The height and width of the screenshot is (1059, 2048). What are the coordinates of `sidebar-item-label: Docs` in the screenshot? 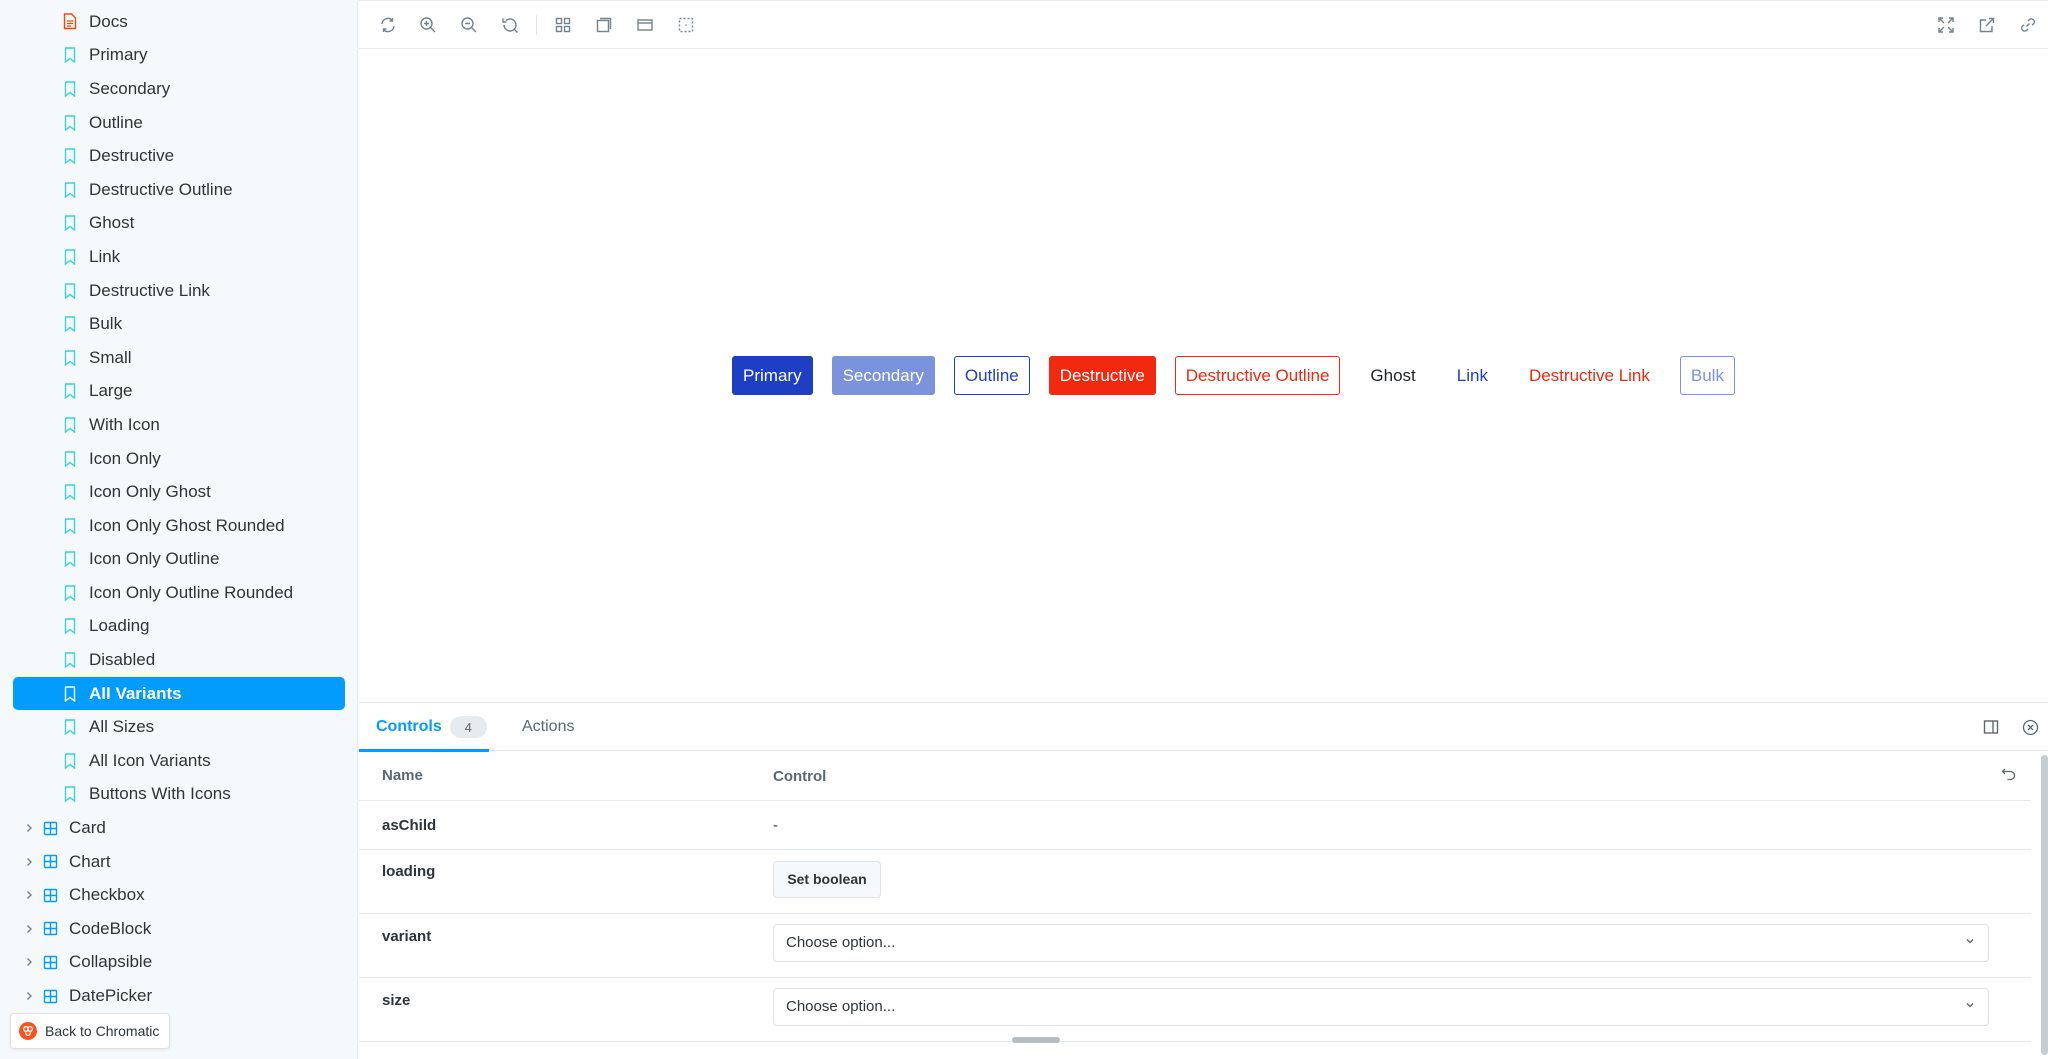 It's located at (108, 21).